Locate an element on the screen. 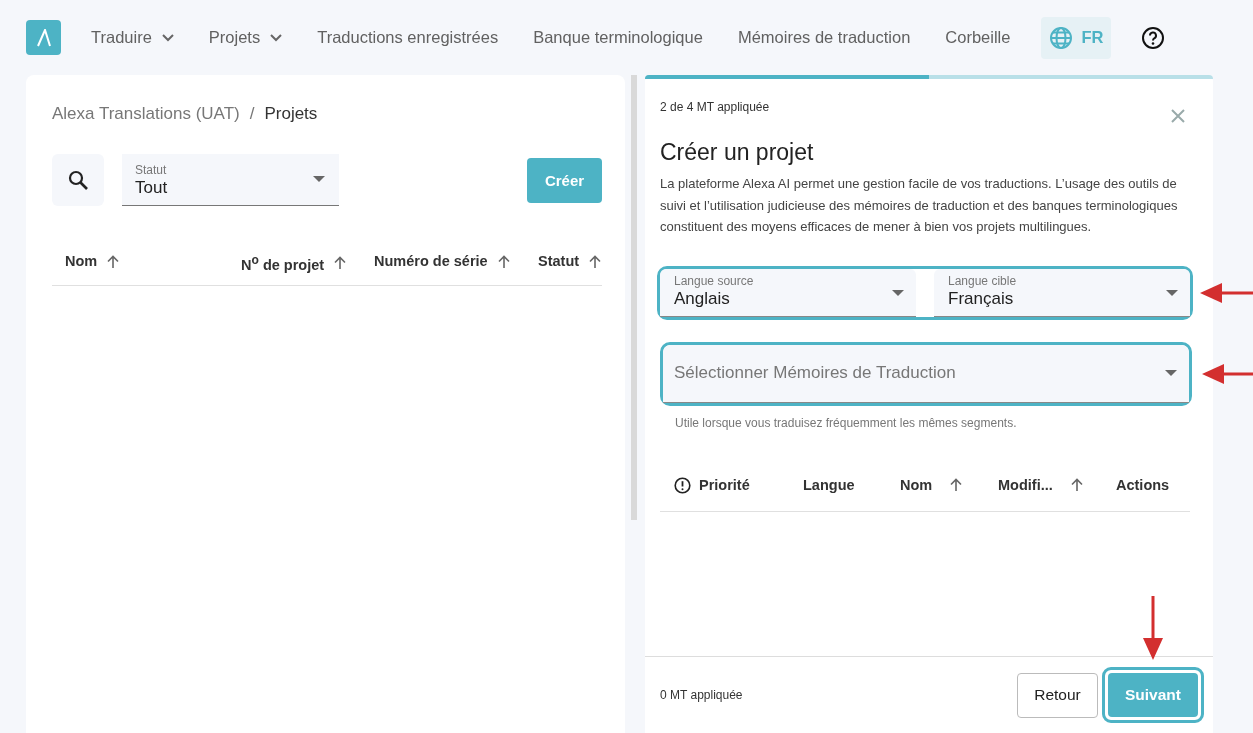  breadcrumb-link: Alexa Translations (UAT) is located at coordinates (146, 114).